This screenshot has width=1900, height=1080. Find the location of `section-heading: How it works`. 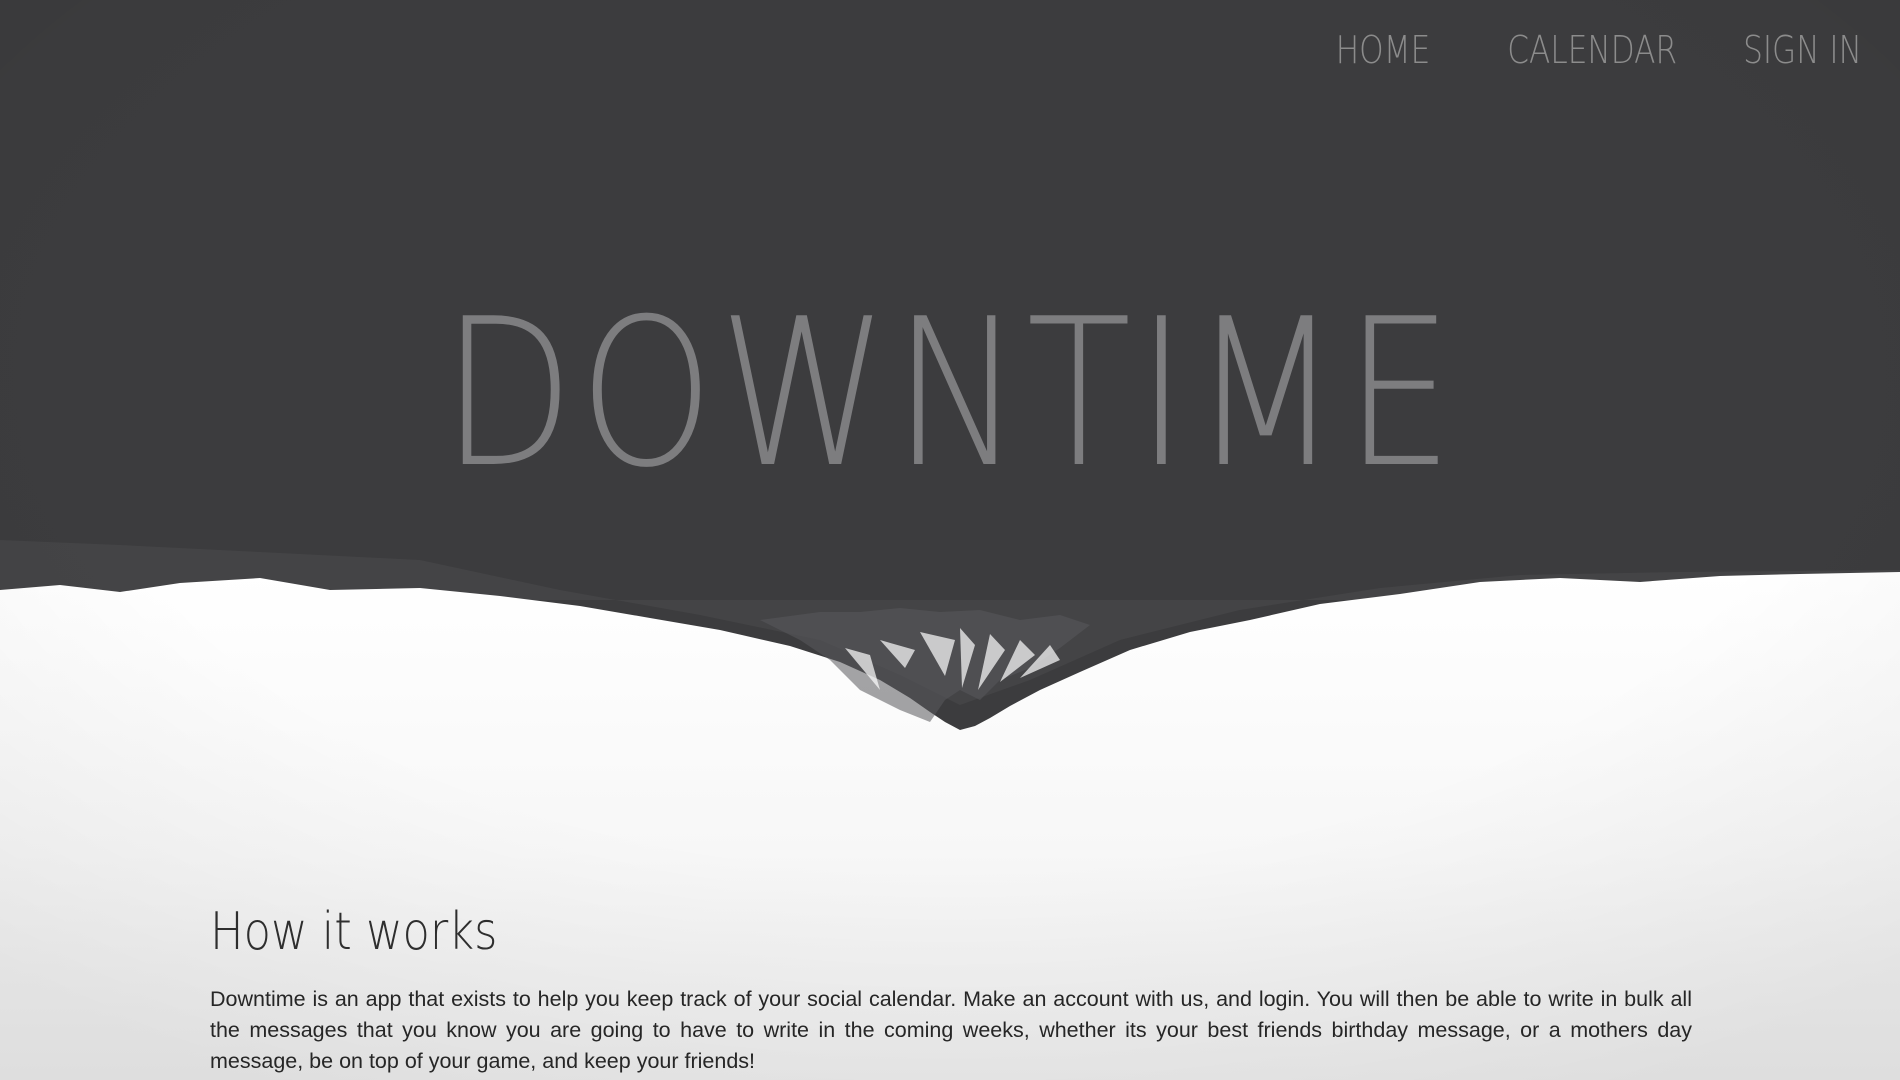

section-heading: How it works is located at coordinates (354, 932).